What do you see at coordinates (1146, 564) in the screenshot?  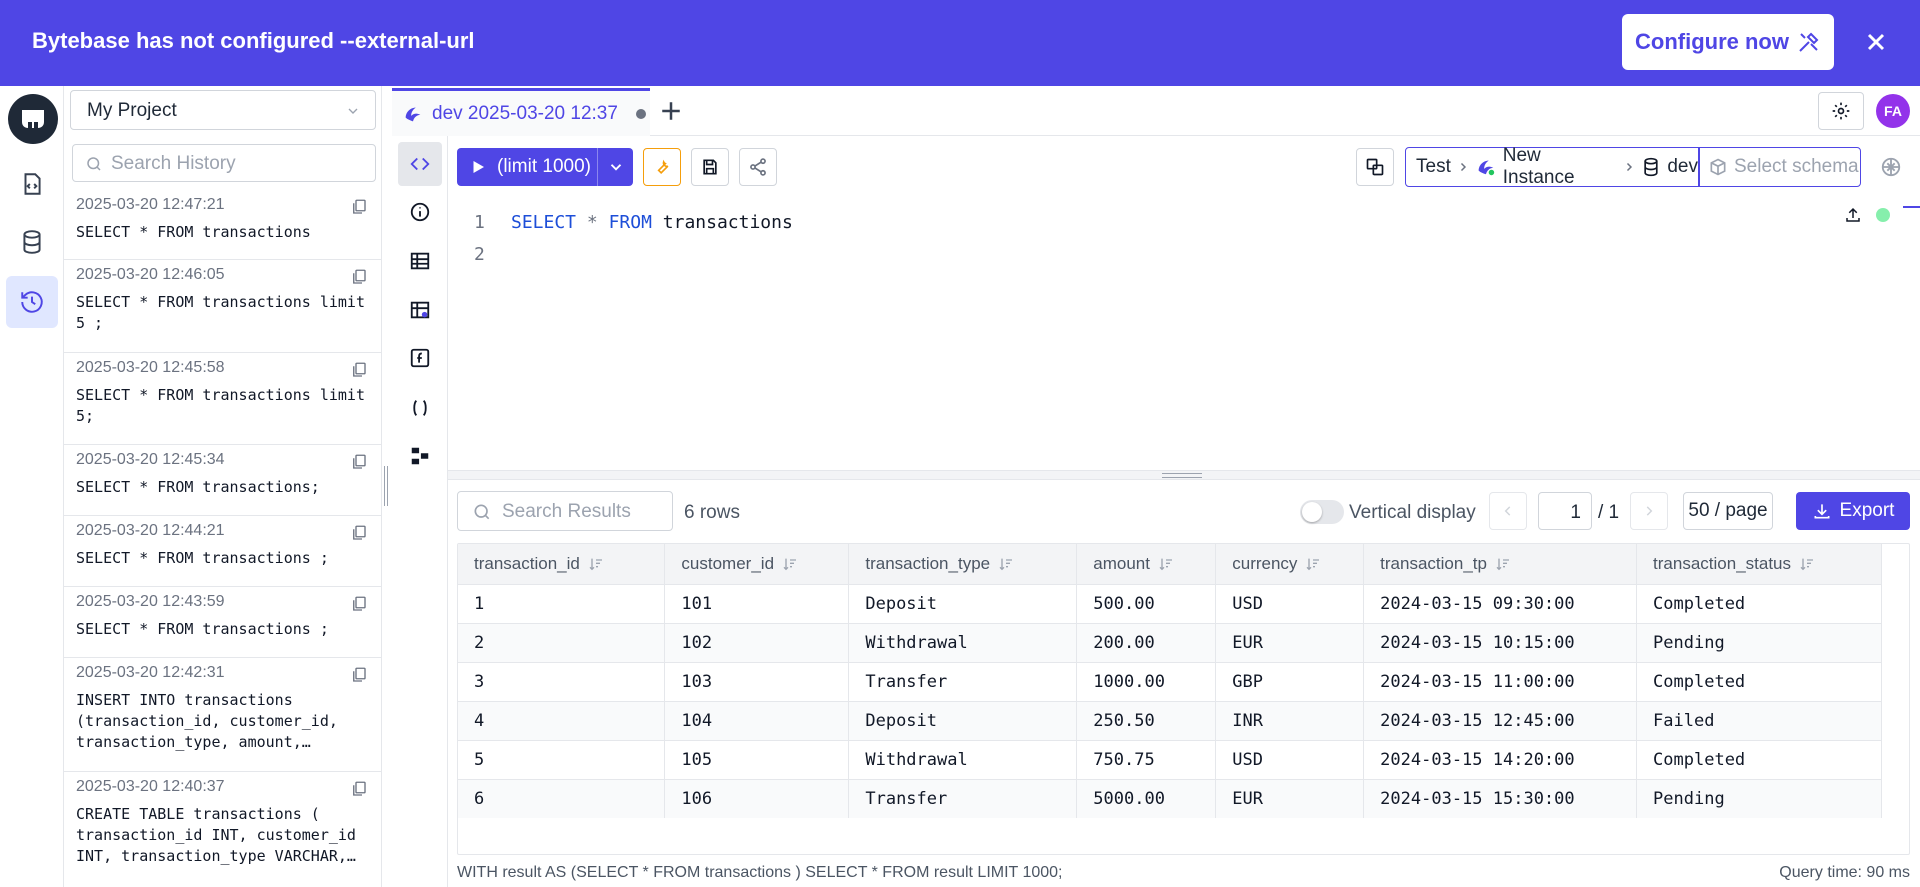 I see `column-header: amount` at bounding box center [1146, 564].